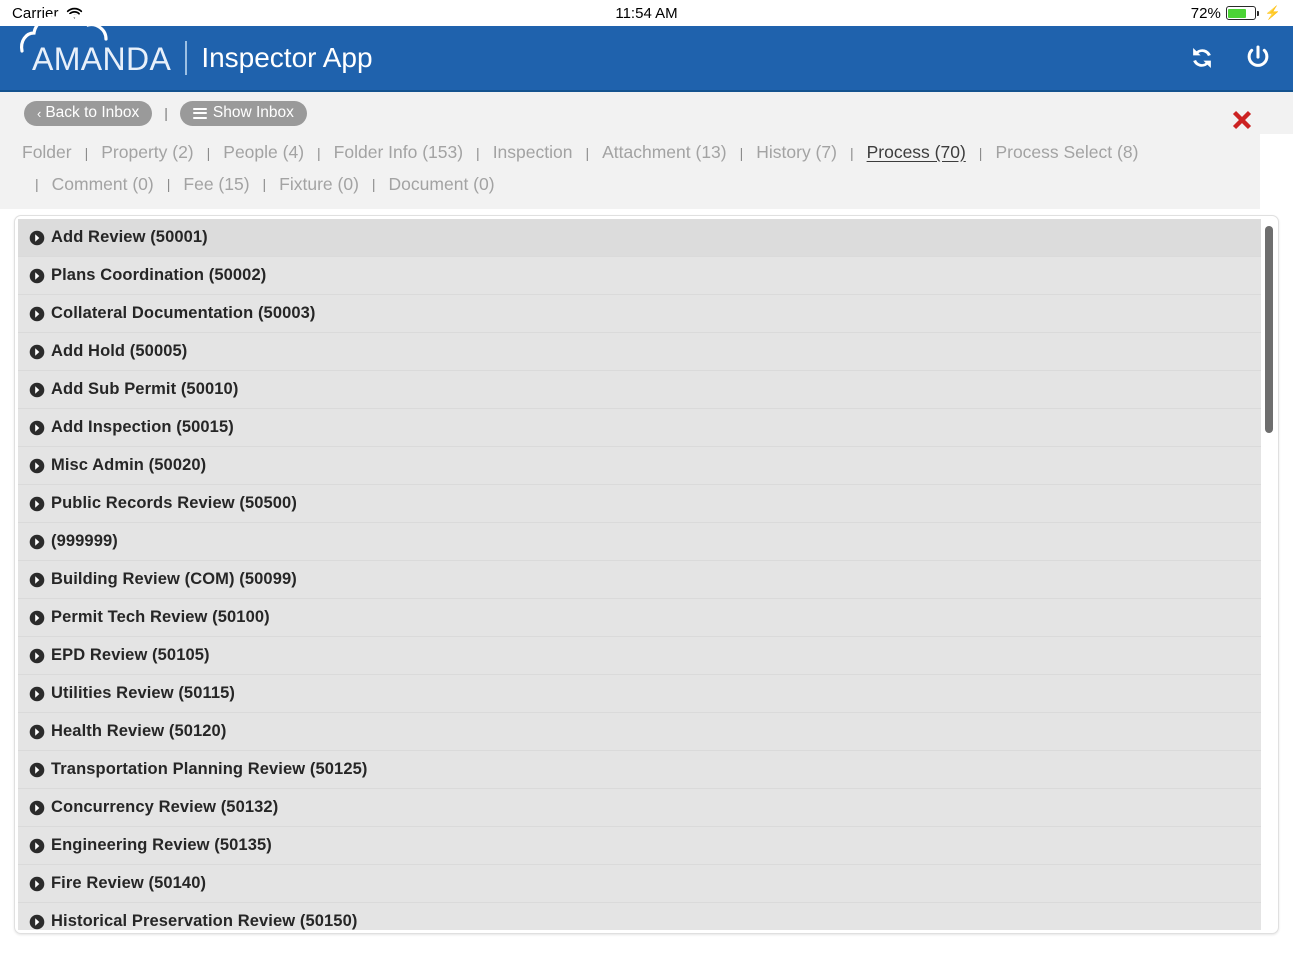  What do you see at coordinates (533, 153) in the screenshot?
I see `tab-inspection: Inspection` at bounding box center [533, 153].